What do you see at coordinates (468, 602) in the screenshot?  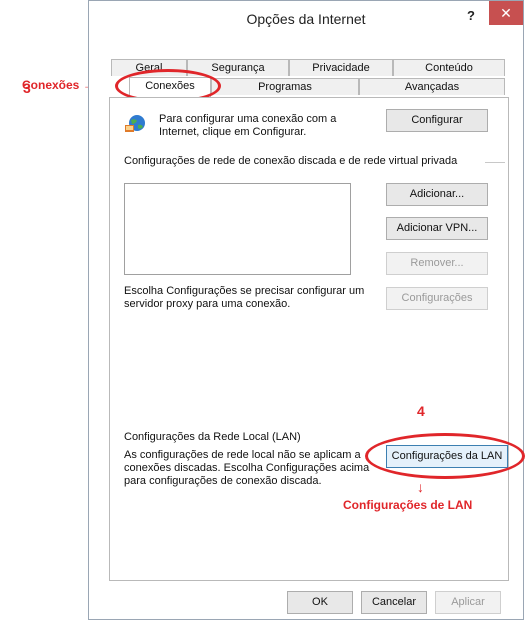 I see `apply-button: Aplicar` at bounding box center [468, 602].